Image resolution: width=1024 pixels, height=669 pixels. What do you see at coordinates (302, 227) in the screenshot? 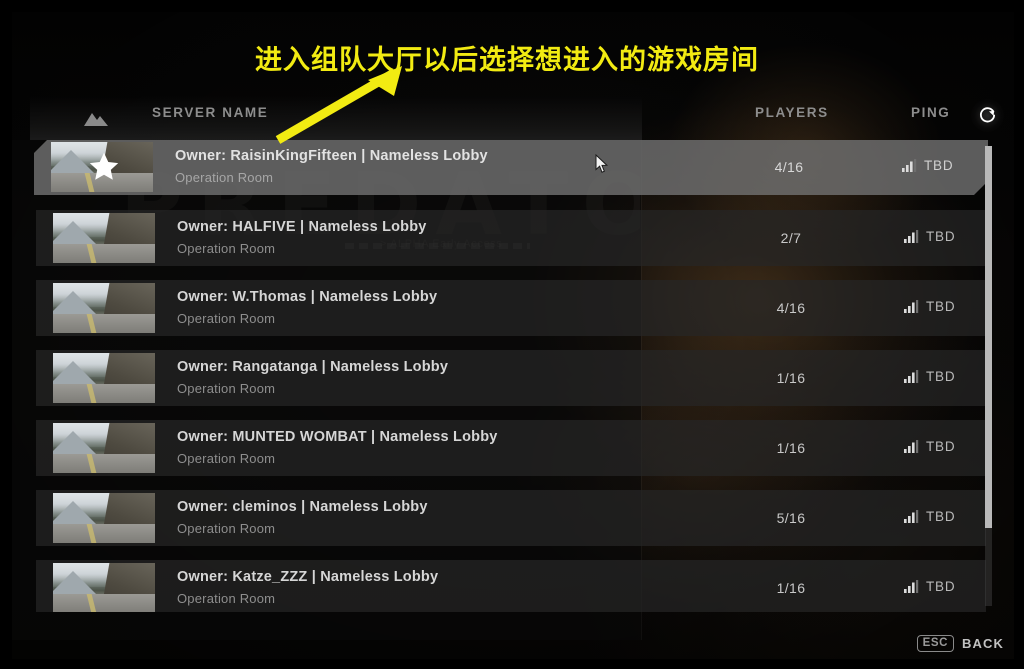
I see `server-row-title: Owner: HALFIVE | Nameless Lobby` at bounding box center [302, 227].